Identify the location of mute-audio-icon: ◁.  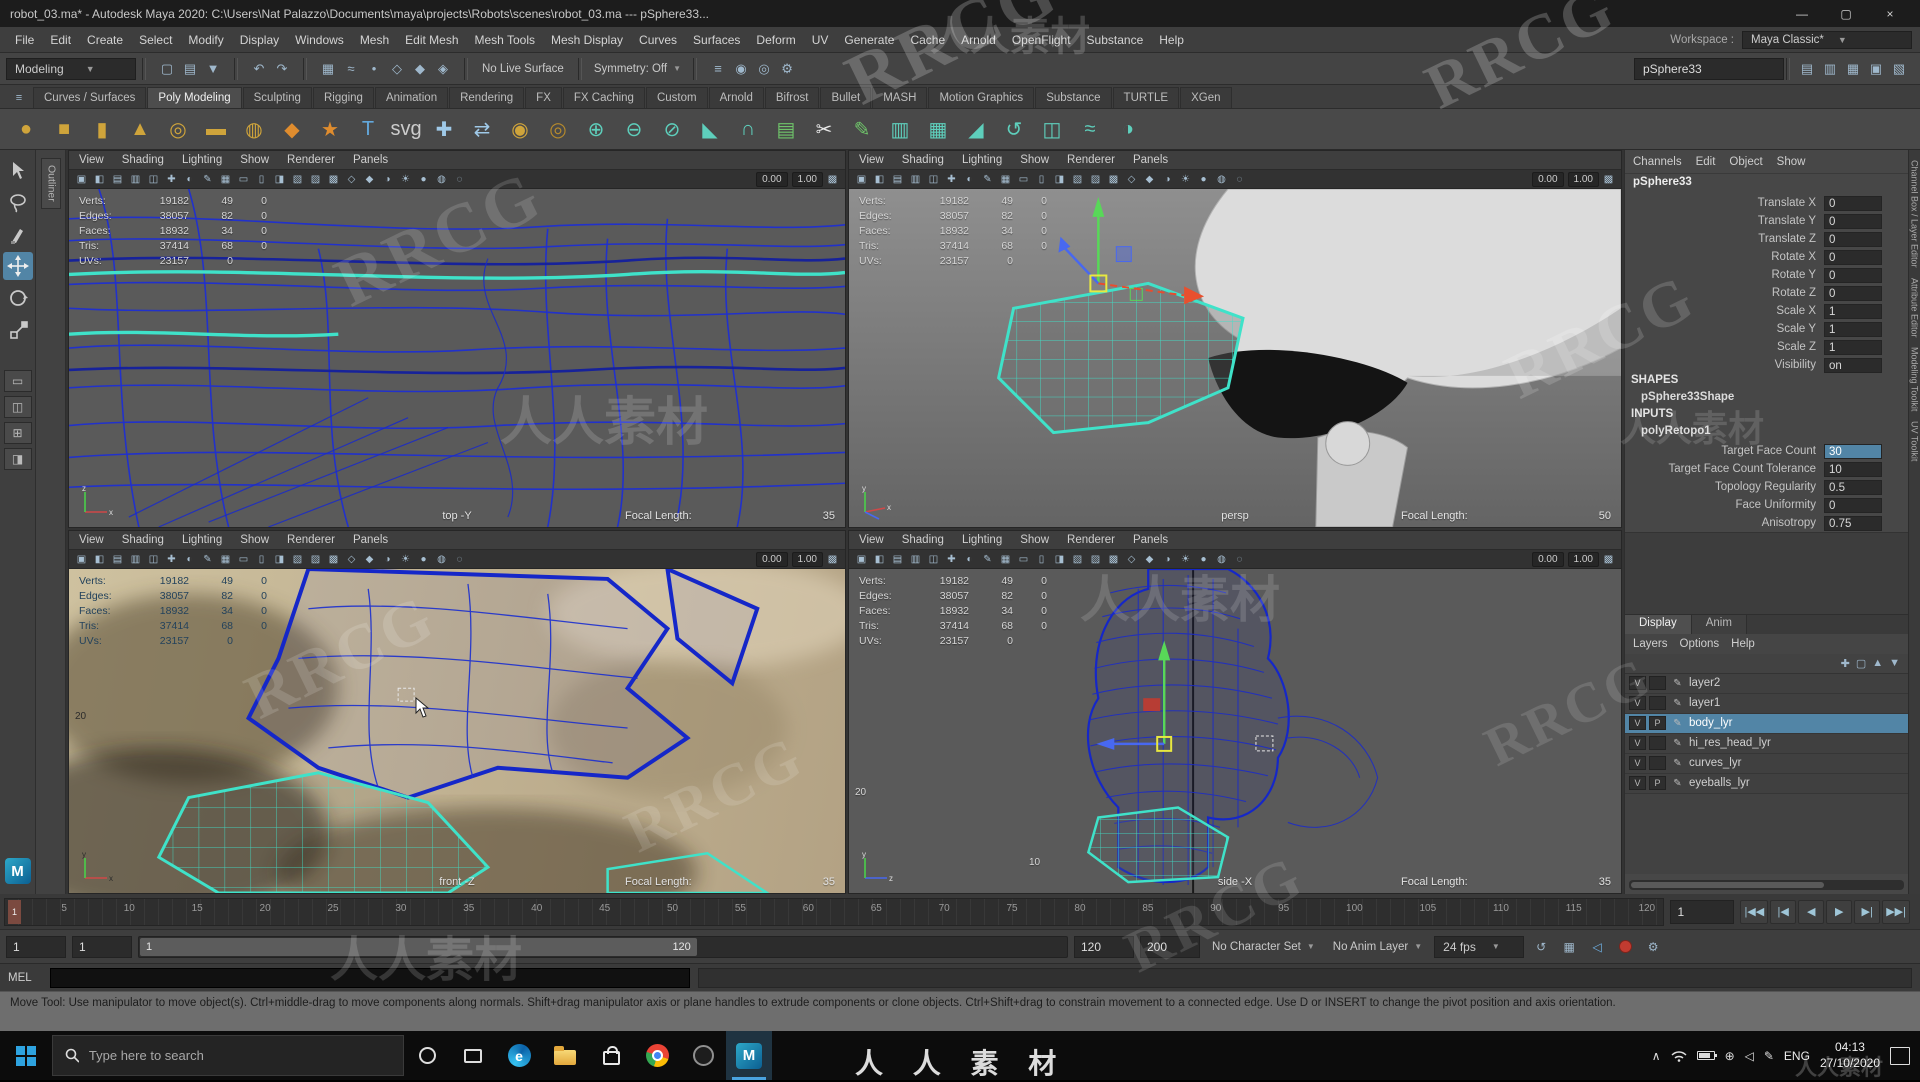
(1597, 947).